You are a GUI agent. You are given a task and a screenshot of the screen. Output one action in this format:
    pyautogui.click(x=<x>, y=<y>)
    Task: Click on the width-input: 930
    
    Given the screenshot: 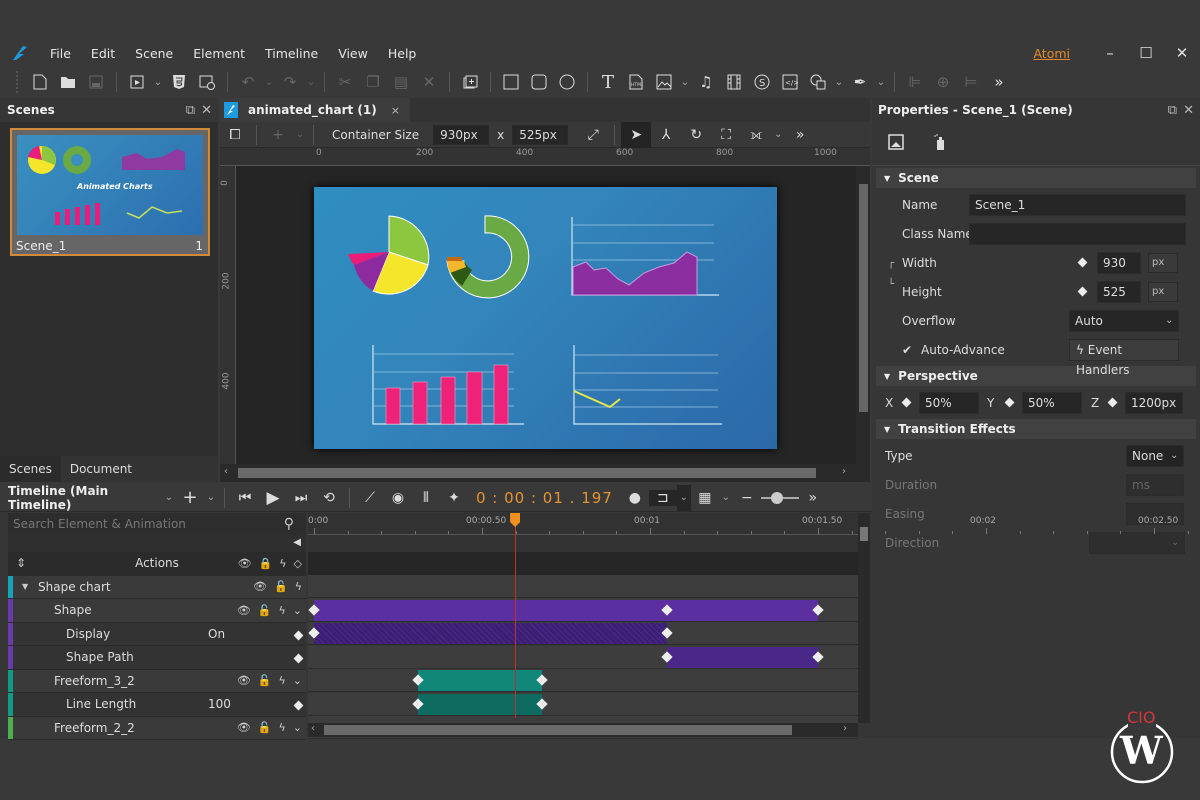 What is the action you would take?
    pyautogui.click(x=1119, y=262)
    